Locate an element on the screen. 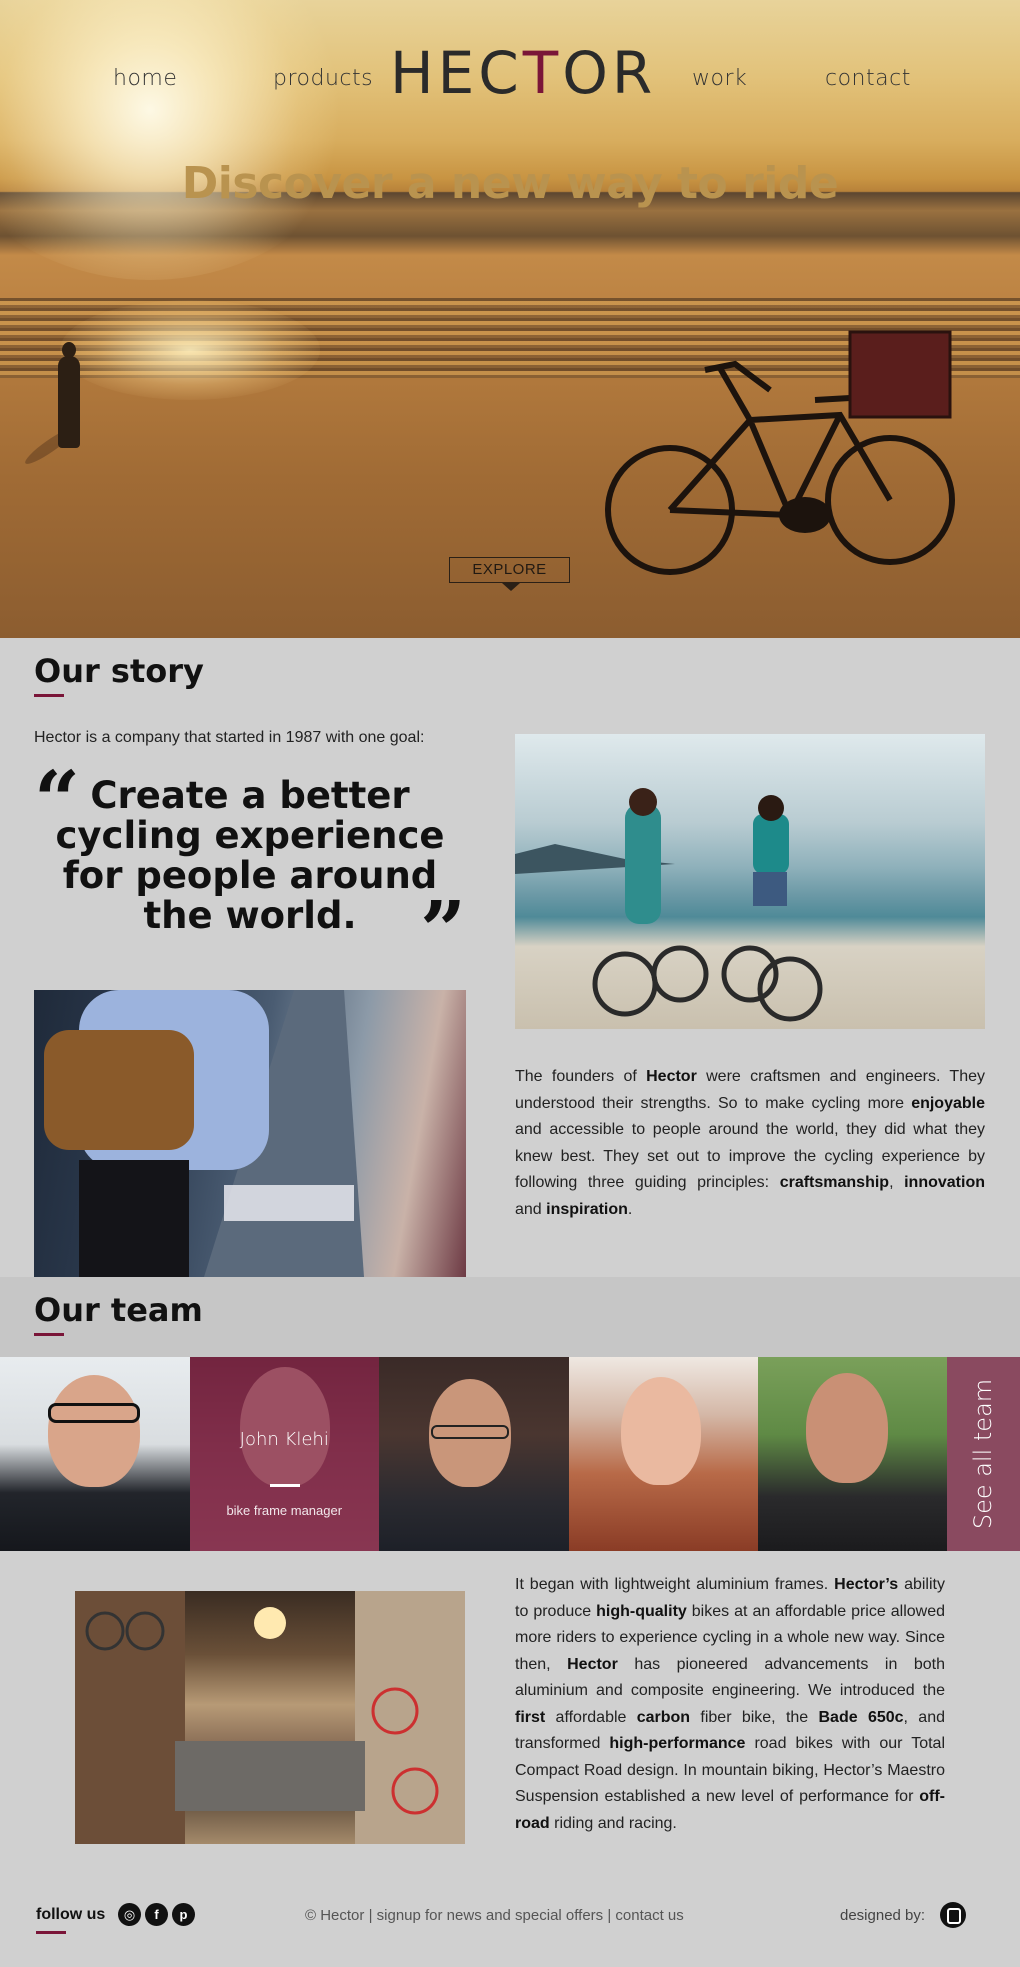 The image size is (1020, 1967). emphasis-text: innovation is located at coordinates (944, 1182).